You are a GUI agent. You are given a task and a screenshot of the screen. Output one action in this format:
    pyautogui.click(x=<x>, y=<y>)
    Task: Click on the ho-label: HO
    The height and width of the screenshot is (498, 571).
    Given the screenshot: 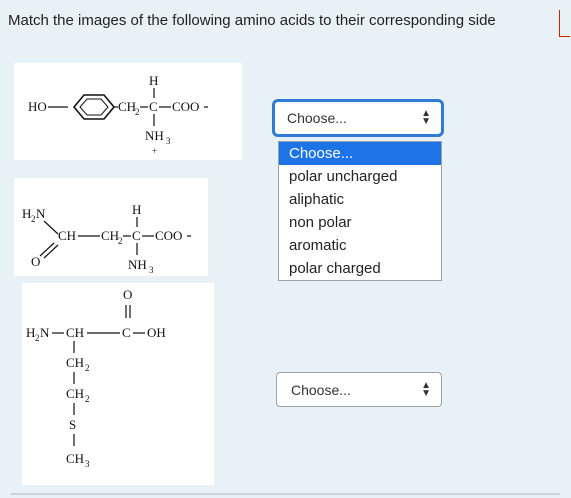 What is the action you would take?
    pyautogui.click(x=37, y=106)
    